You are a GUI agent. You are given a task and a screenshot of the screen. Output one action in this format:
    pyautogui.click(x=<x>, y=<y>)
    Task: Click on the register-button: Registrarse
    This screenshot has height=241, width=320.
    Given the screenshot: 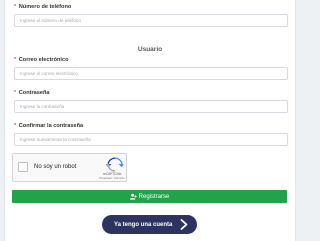 What is the action you would take?
    pyautogui.click(x=149, y=196)
    